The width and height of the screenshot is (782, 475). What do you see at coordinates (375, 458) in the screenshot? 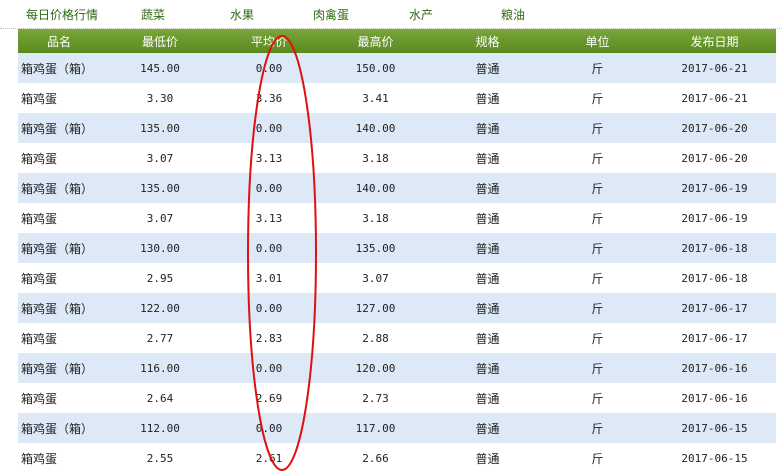
I see `cell-max-price: 2.66` at bounding box center [375, 458].